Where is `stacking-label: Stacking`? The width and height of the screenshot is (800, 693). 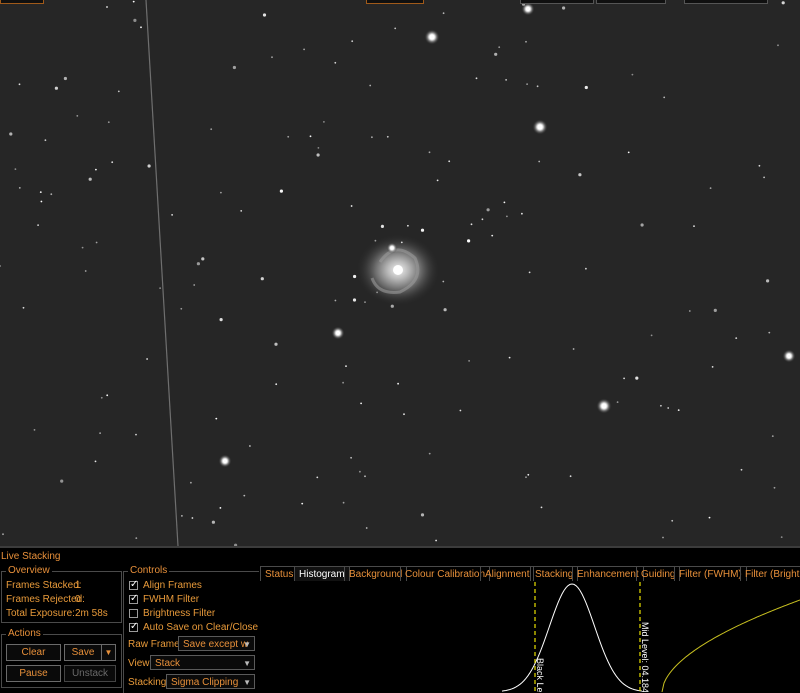
stacking-label: Stacking is located at coordinates (147, 682).